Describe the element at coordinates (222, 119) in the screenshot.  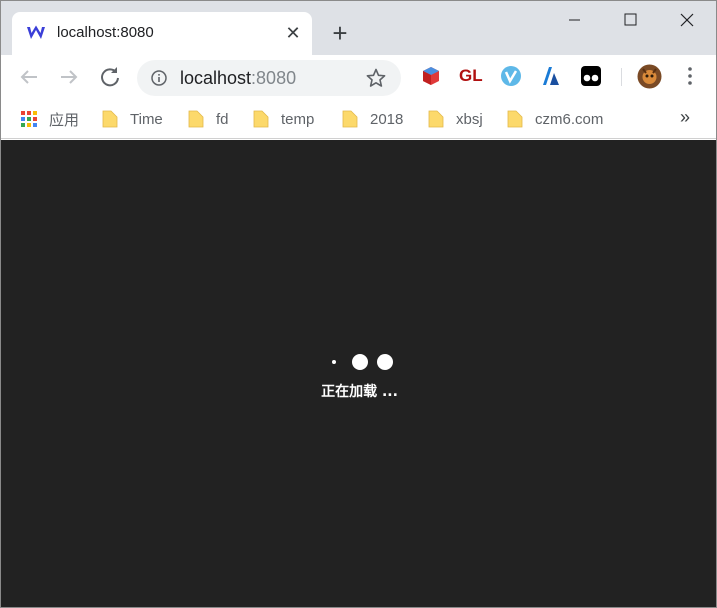
I see `bookmark-label: fd` at that location.